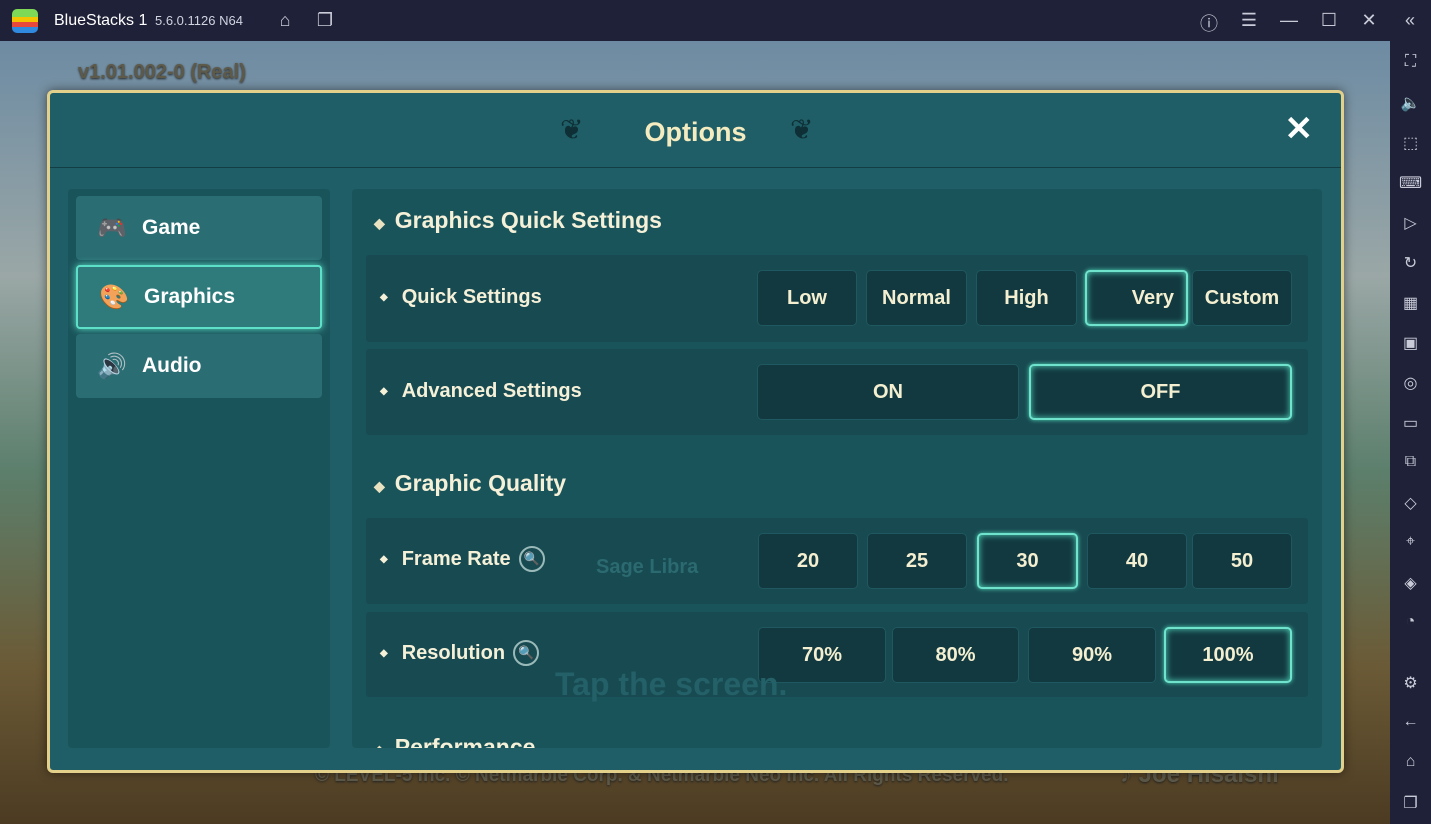 This screenshot has height=824, width=1431. I want to click on section-title: Performance, so click(465, 741).